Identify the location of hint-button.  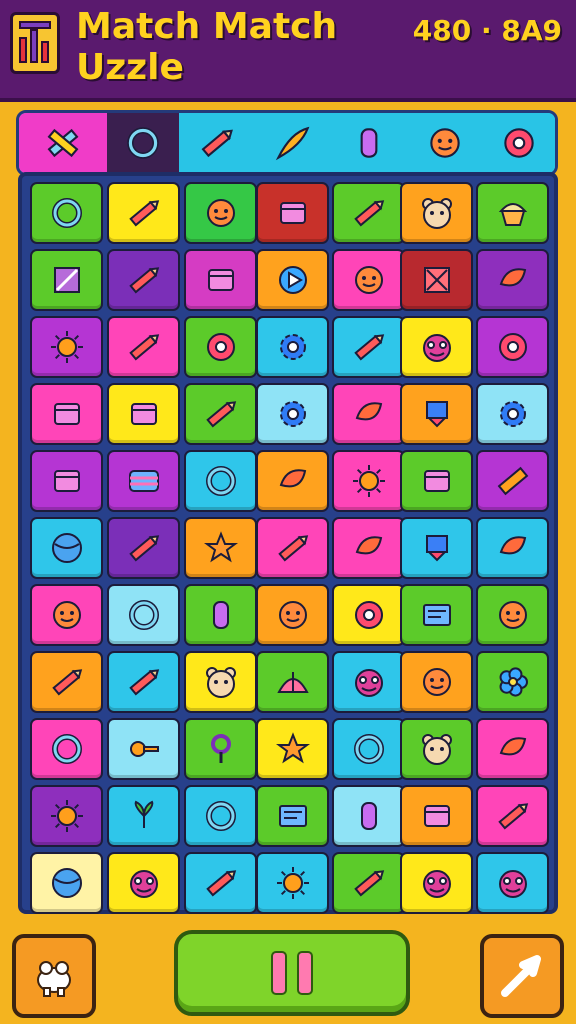
(522, 976).